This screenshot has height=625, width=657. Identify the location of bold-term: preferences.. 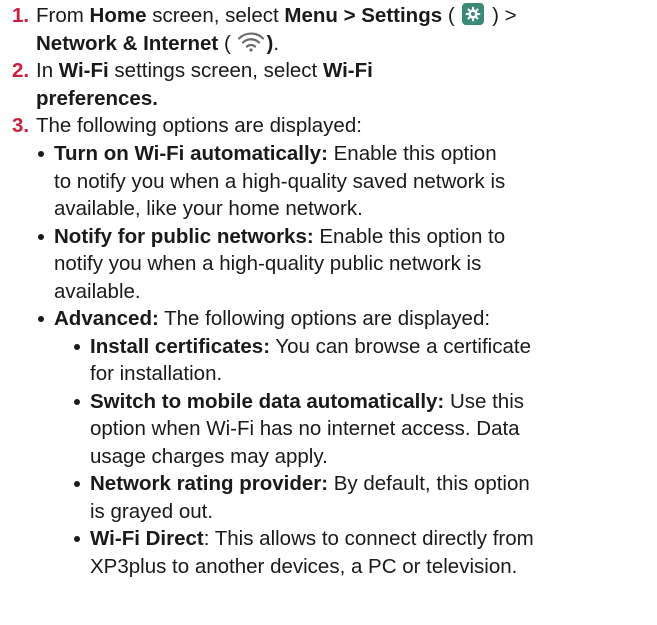
(97, 98).